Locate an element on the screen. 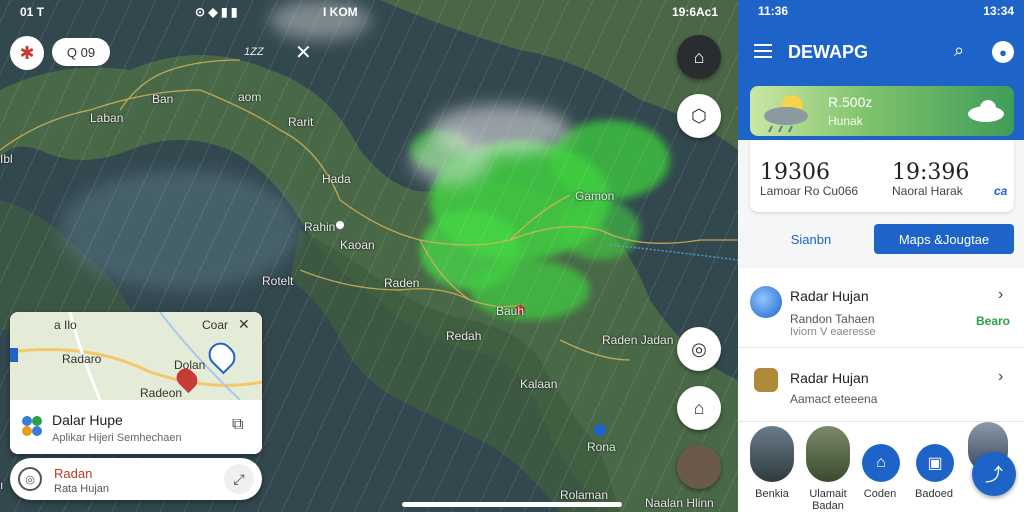  mini-map-label: Radaro is located at coordinates (82, 359).